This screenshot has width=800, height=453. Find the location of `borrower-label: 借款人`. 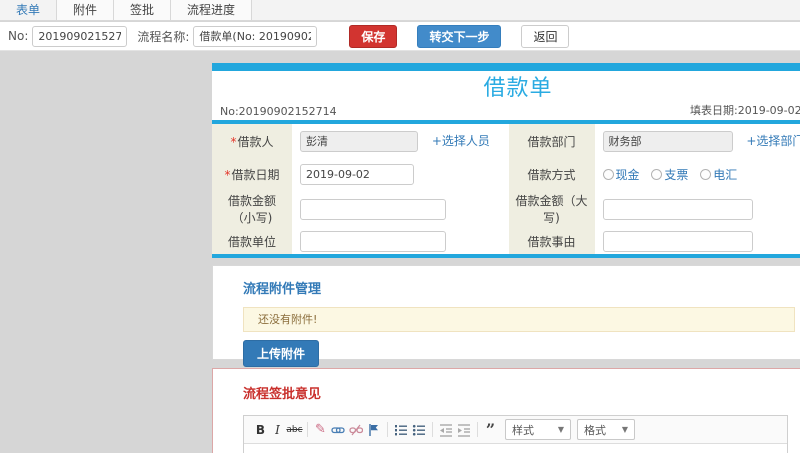

borrower-label: 借款人 is located at coordinates (255, 141).